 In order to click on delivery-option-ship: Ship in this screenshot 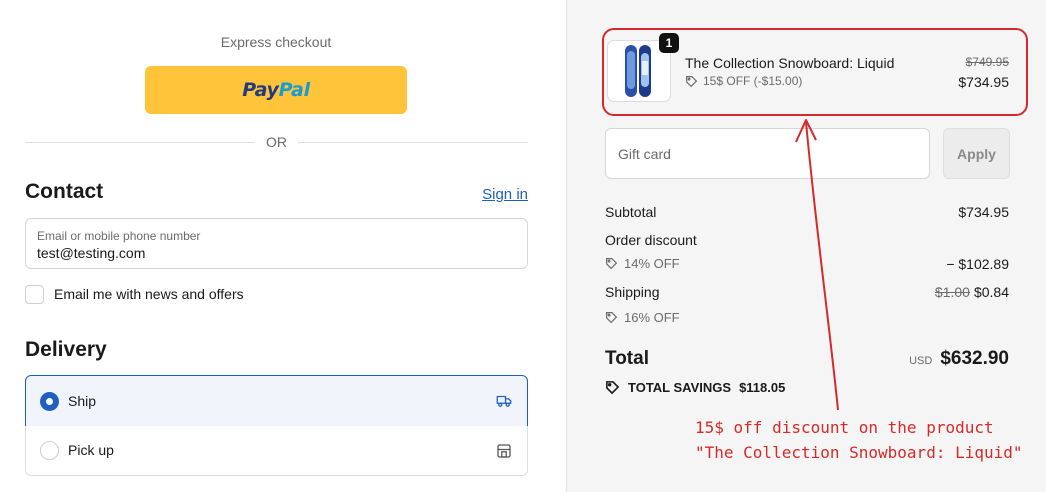, I will do `click(276, 401)`.